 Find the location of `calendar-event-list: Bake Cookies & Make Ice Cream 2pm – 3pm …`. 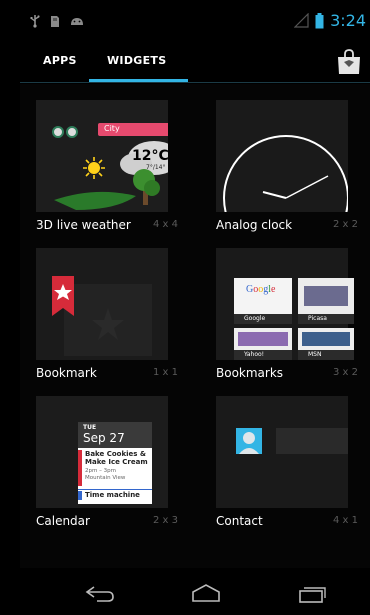

calendar-event-list: Bake Cookies & Make Ice Cream 2pm – 3pm … is located at coordinates (115, 476).